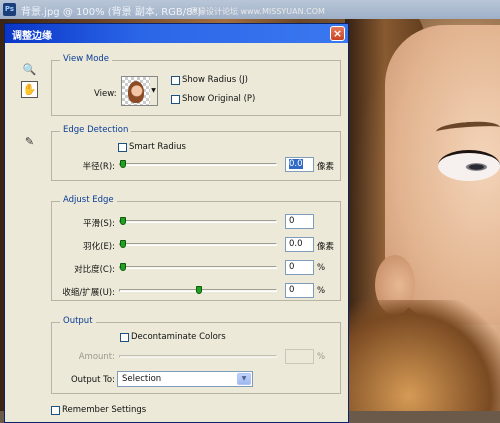 Image resolution: width=500 pixels, height=423 pixels. I want to click on amount-slider, so click(198, 356).